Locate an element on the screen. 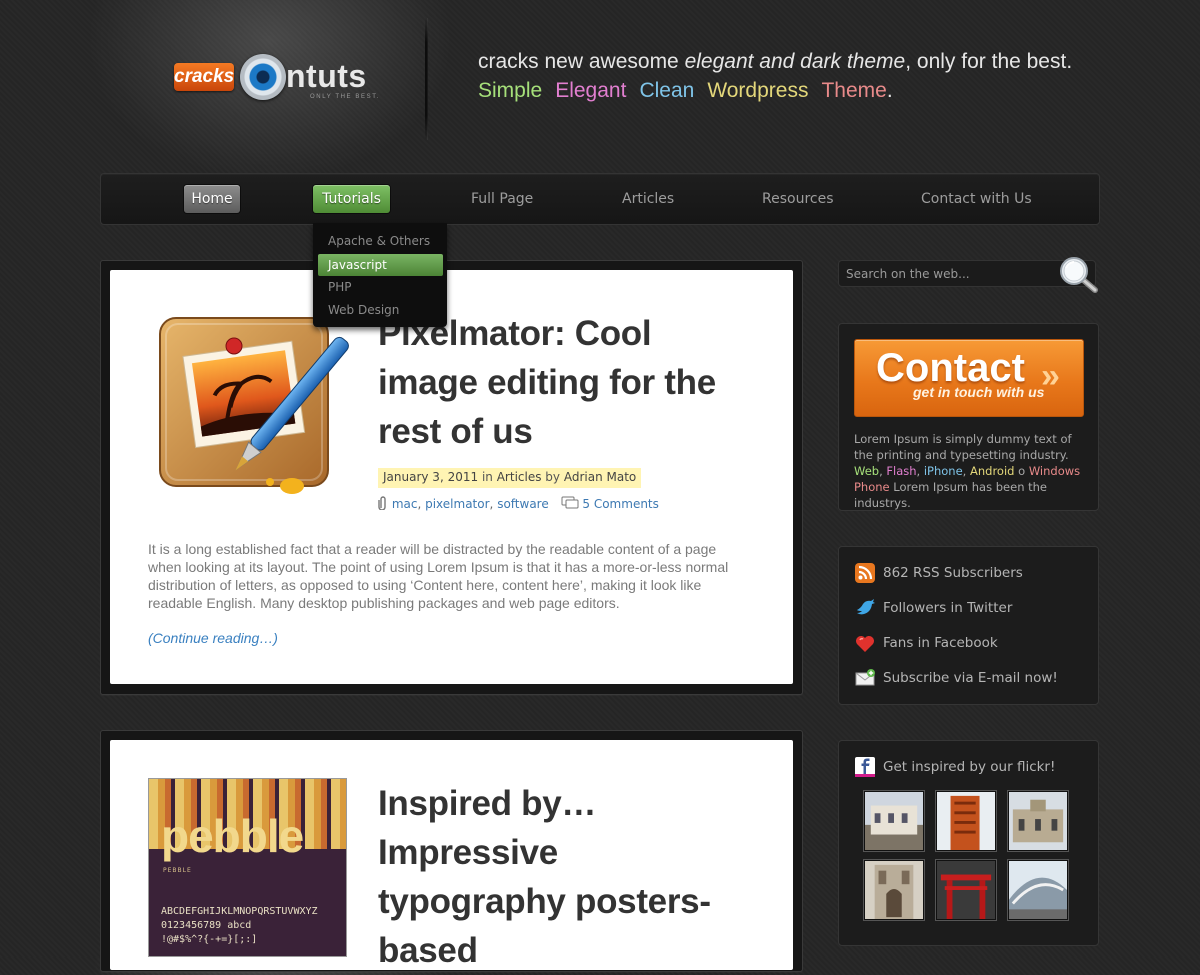  poster-symbols: !@#$%^?{-+=}[;:] is located at coordinates (209, 939).